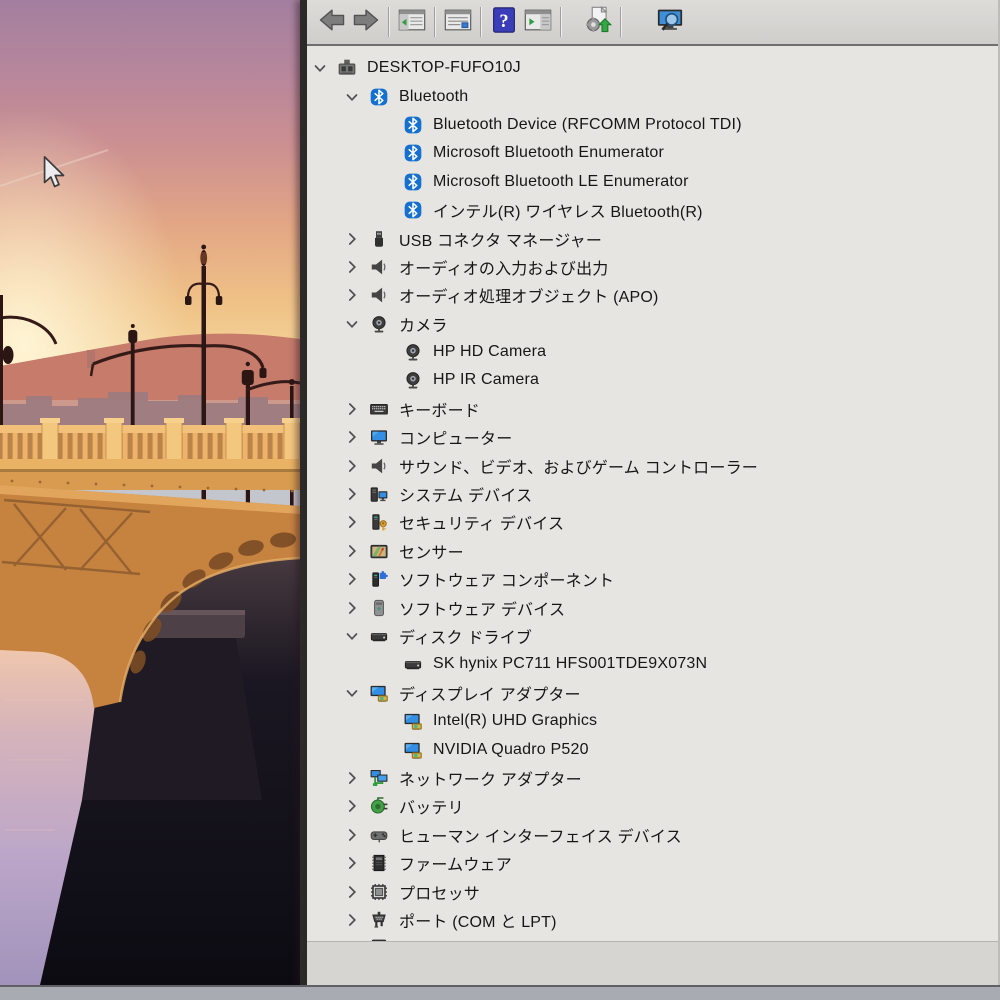  Describe the element at coordinates (379, 608) in the screenshot. I see `software-device-icon` at that location.